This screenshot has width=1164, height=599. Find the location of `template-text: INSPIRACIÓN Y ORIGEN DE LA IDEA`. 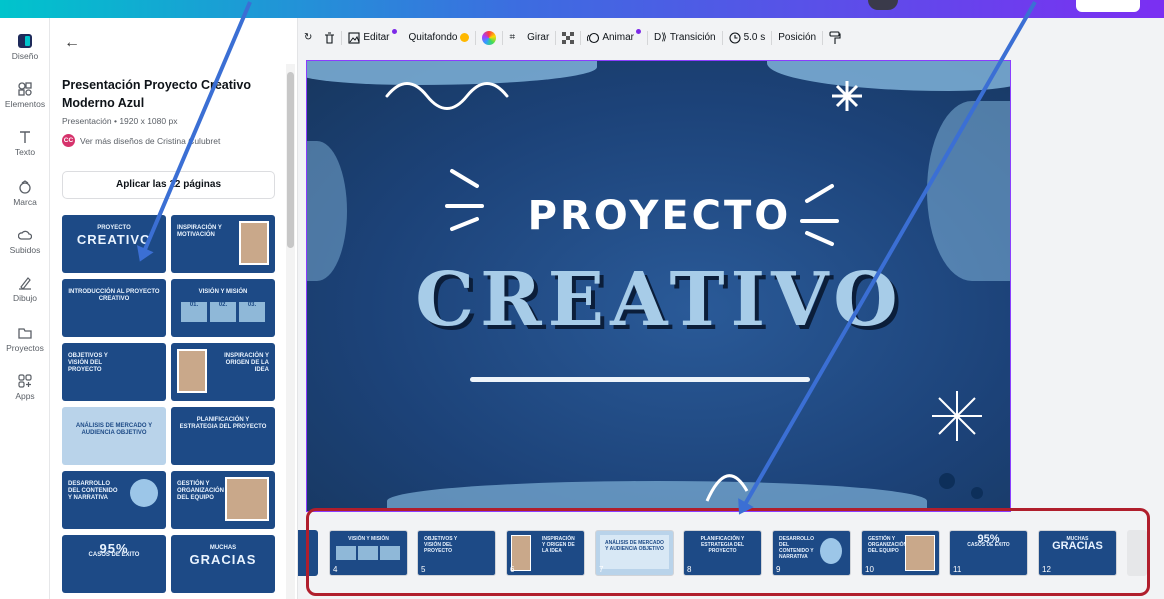

template-text: INSPIRACIÓN Y ORIGEN DE LA IDEA is located at coordinates (246, 363).